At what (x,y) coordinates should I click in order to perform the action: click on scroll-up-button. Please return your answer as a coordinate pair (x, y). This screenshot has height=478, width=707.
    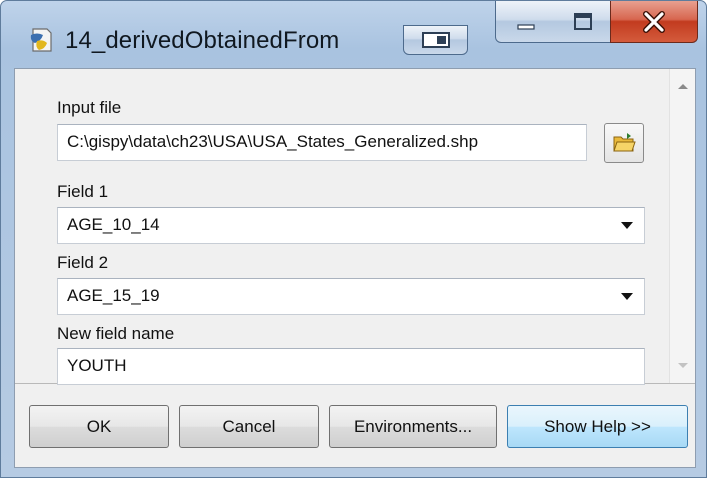
    Looking at the image, I should click on (683, 86).